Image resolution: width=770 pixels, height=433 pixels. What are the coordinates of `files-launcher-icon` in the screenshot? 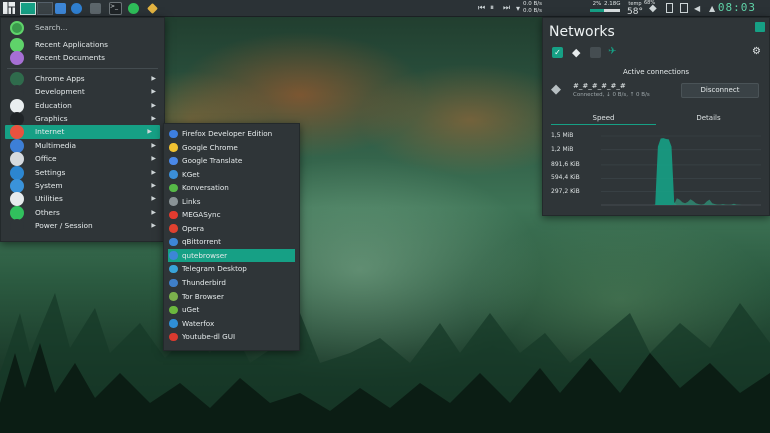 It's located at (60, 8).